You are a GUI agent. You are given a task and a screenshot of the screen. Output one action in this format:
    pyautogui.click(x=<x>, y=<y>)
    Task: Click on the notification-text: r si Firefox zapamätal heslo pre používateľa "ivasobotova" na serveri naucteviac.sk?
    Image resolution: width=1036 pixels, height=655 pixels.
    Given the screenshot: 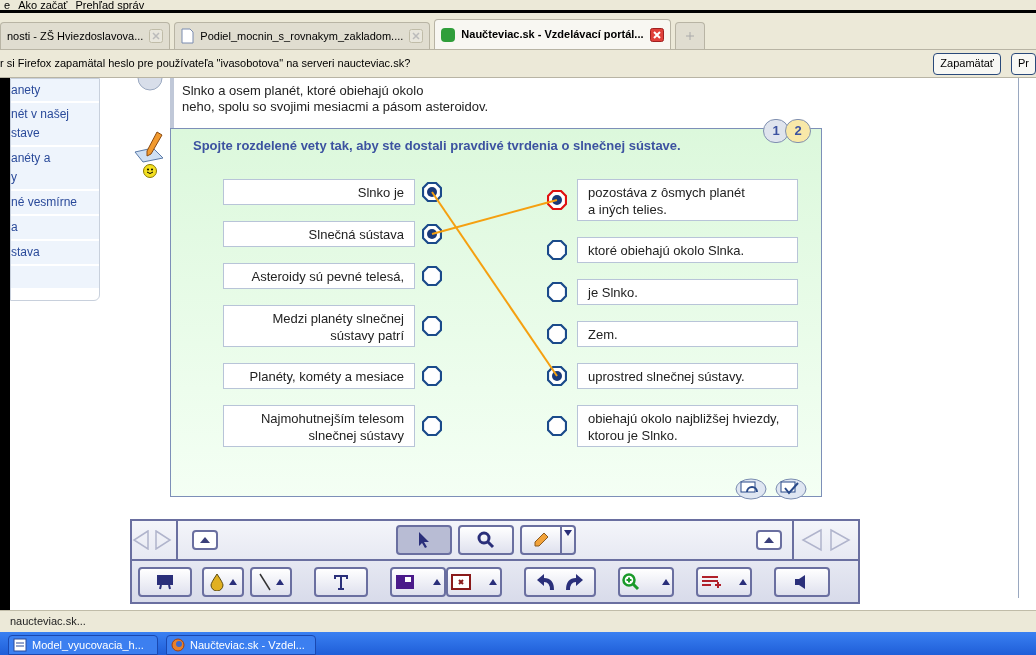 What is the action you would take?
    pyautogui.click(x=206, y=64)
    